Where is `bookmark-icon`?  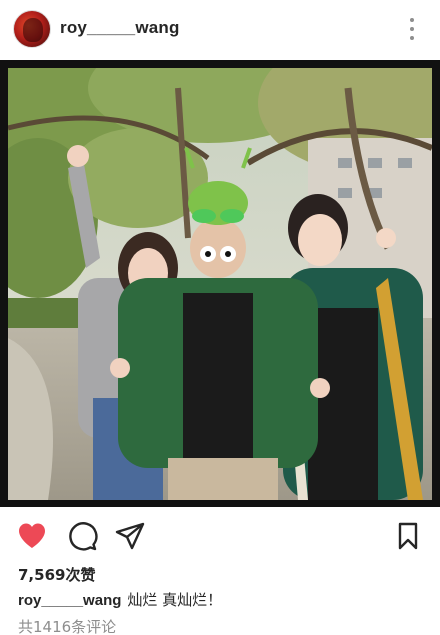 bookmark-icon is located at coordinates (408, 536).